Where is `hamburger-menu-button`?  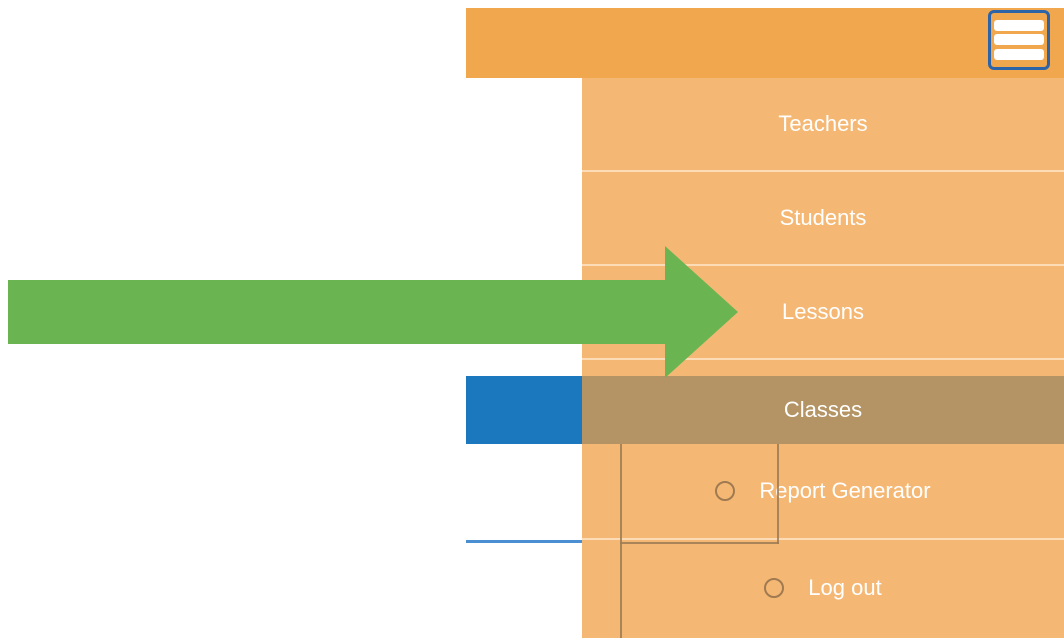 hamburger-menu-button is located at coordinates (1019, 40).